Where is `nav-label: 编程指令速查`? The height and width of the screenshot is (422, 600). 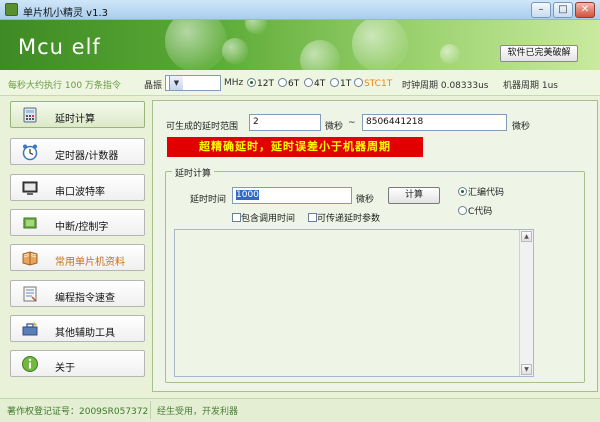 nav-label: 编程指令速查 is located at coordinates (85, 298).